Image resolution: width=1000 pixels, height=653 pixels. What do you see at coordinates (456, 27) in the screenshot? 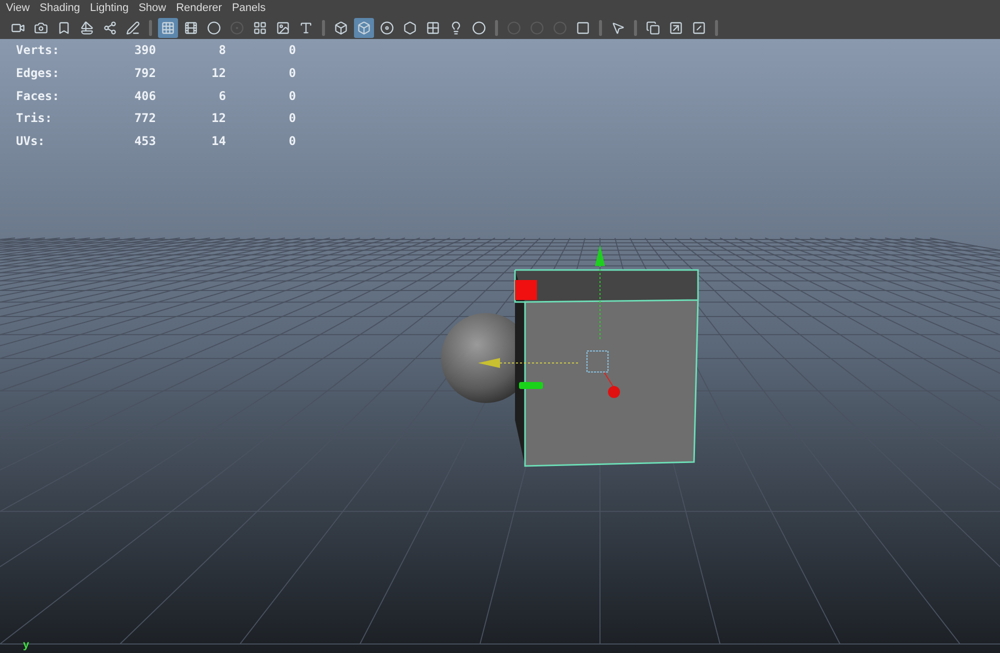
I see `light-bulb-icon` at bounding box center [456, 27].